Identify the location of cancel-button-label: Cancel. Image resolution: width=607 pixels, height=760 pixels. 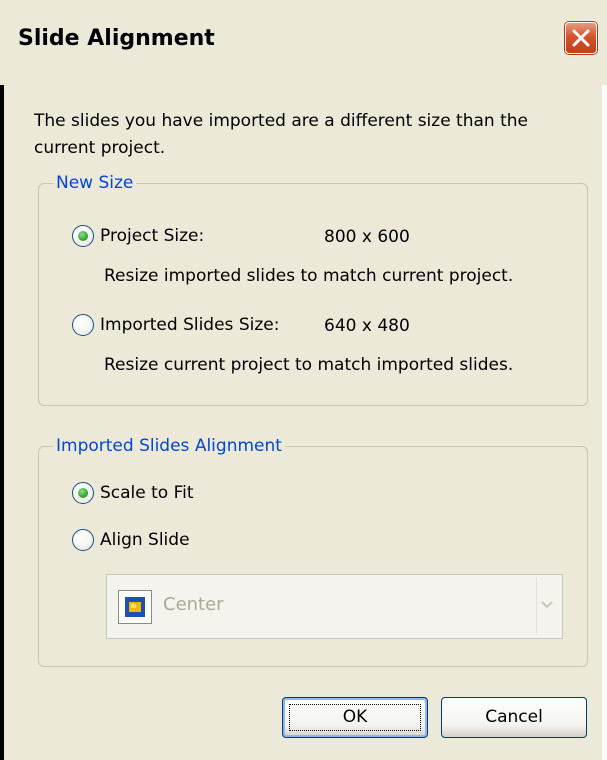
(514, 717).